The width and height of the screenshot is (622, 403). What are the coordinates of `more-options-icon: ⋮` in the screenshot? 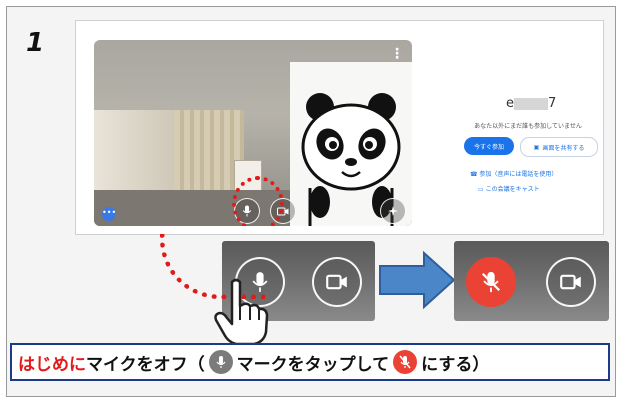 It's located at (397, 54).